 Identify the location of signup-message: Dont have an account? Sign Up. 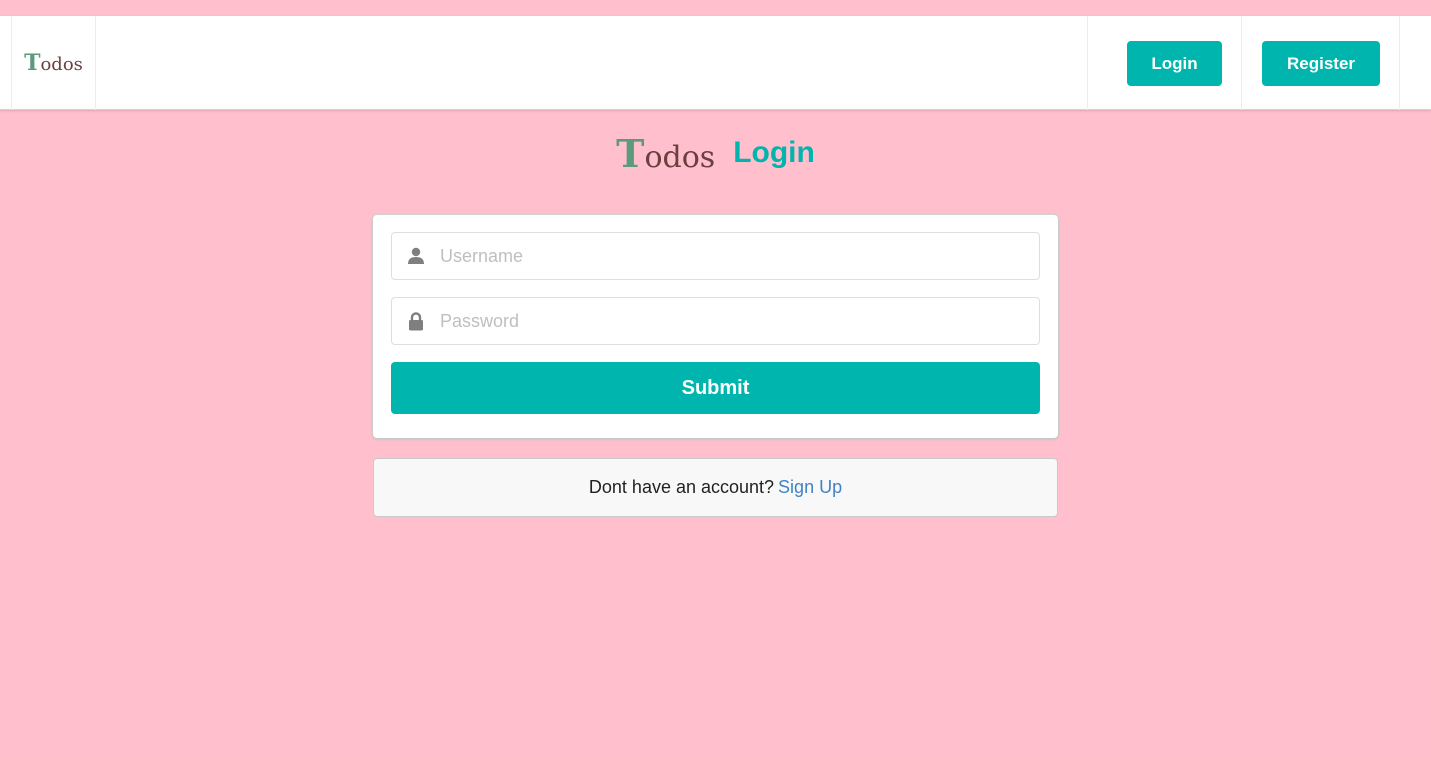
(715, 487).